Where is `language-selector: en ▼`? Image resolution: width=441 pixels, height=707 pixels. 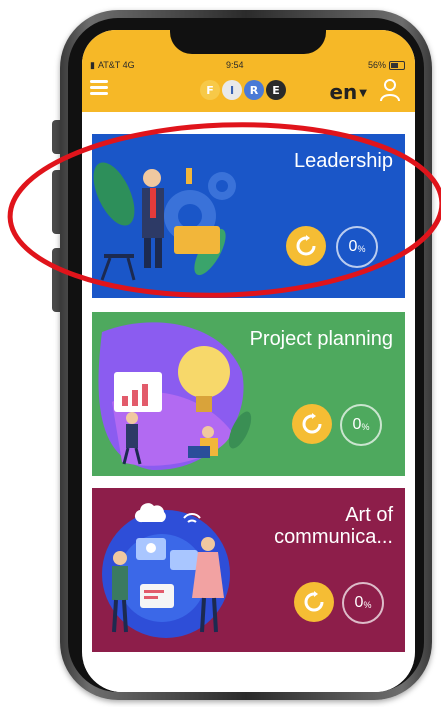 language-selector: en ▼ is located at coordinates (348, 92).